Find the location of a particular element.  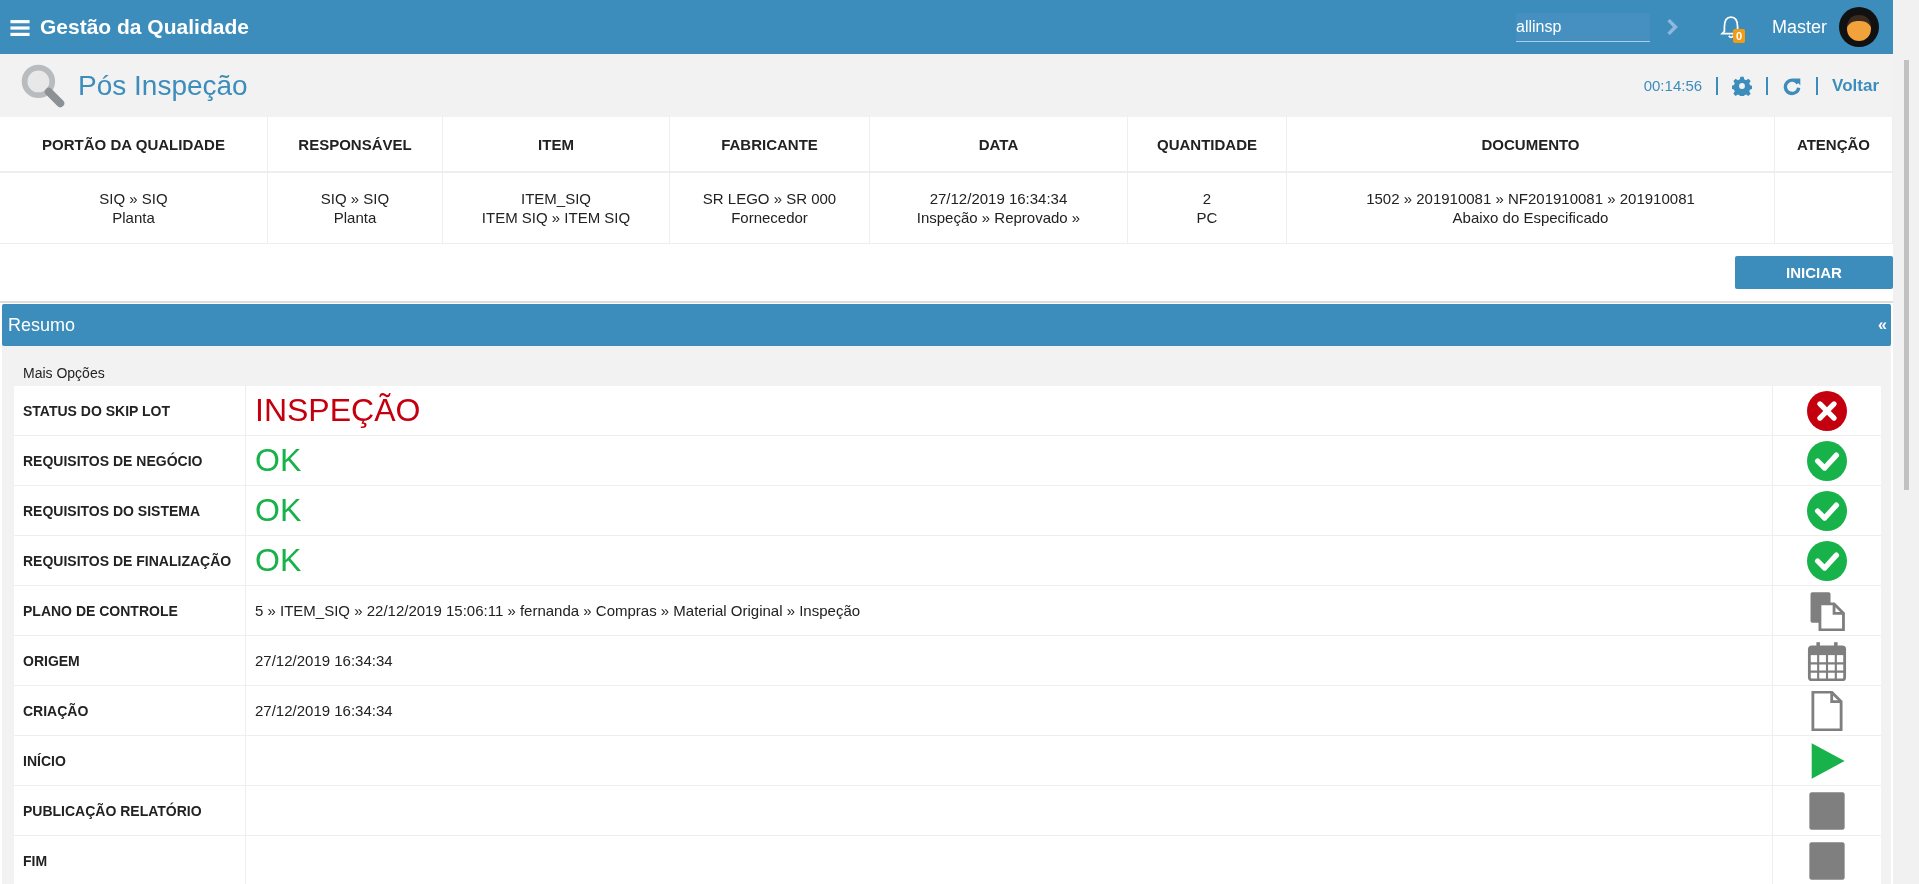

menu-button is located at coordinates (20, 27).